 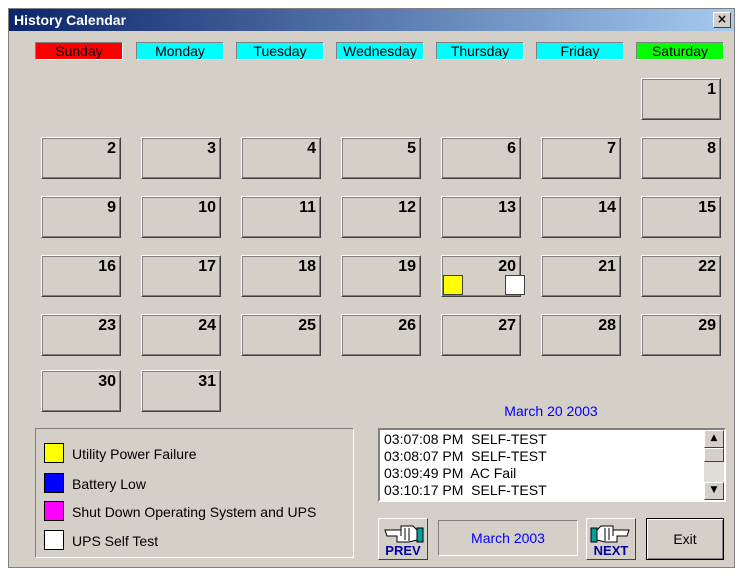 What do you see at coordinates (194, 512) in the screenshot?
I see `legend-label: Shut Down Operating System and UPS` at bounding box center [194, 512].